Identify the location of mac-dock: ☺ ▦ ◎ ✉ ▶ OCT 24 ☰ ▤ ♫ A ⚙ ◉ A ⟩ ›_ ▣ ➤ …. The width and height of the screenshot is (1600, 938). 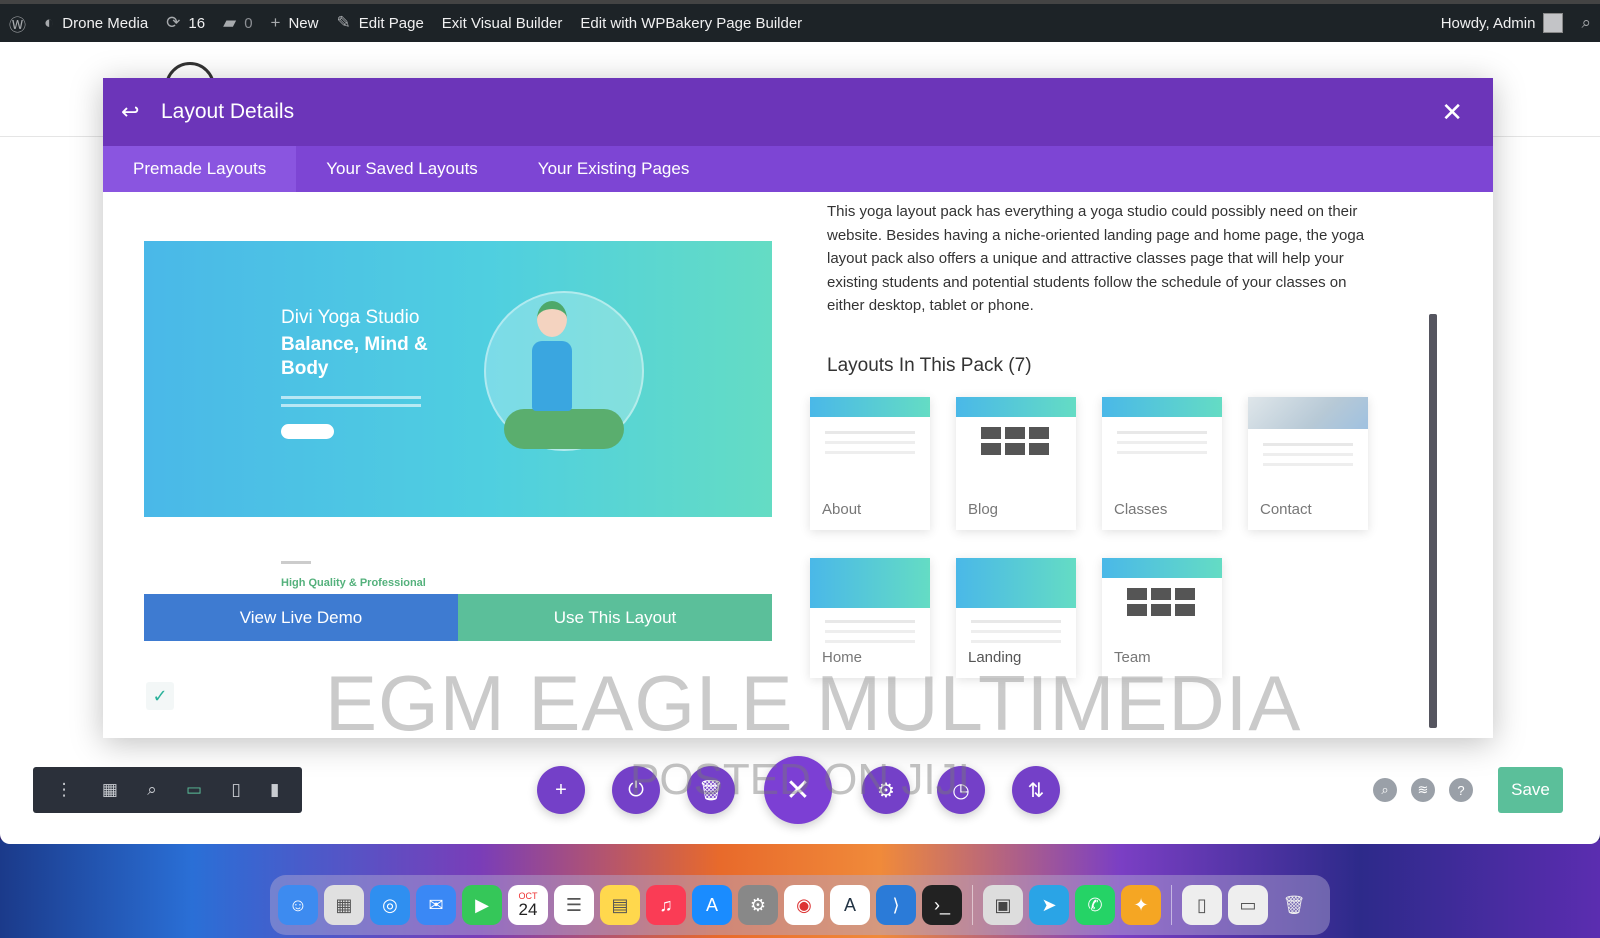
(800, 905).